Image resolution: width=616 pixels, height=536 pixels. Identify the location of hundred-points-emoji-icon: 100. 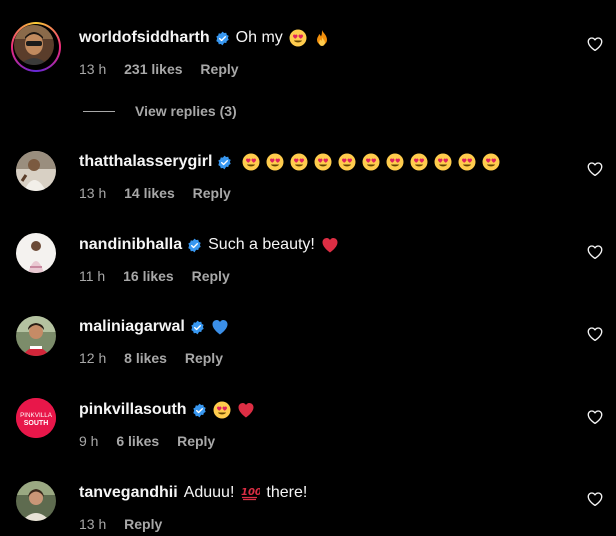
(250, 493).